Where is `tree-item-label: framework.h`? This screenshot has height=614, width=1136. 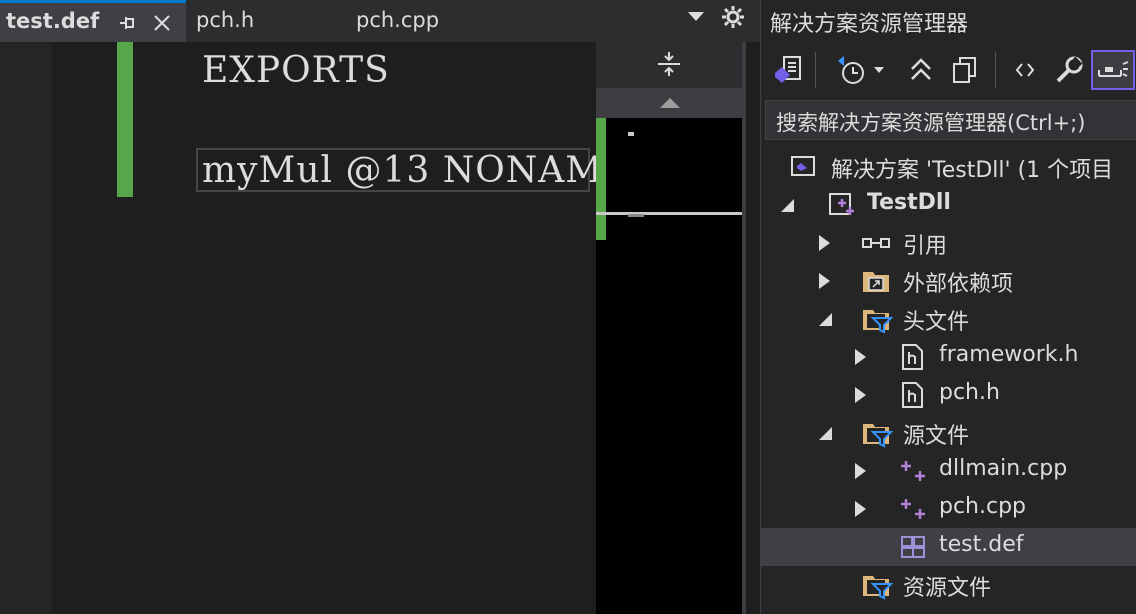
tree-item-label: framework.h is located at coordinates (1009, 354).